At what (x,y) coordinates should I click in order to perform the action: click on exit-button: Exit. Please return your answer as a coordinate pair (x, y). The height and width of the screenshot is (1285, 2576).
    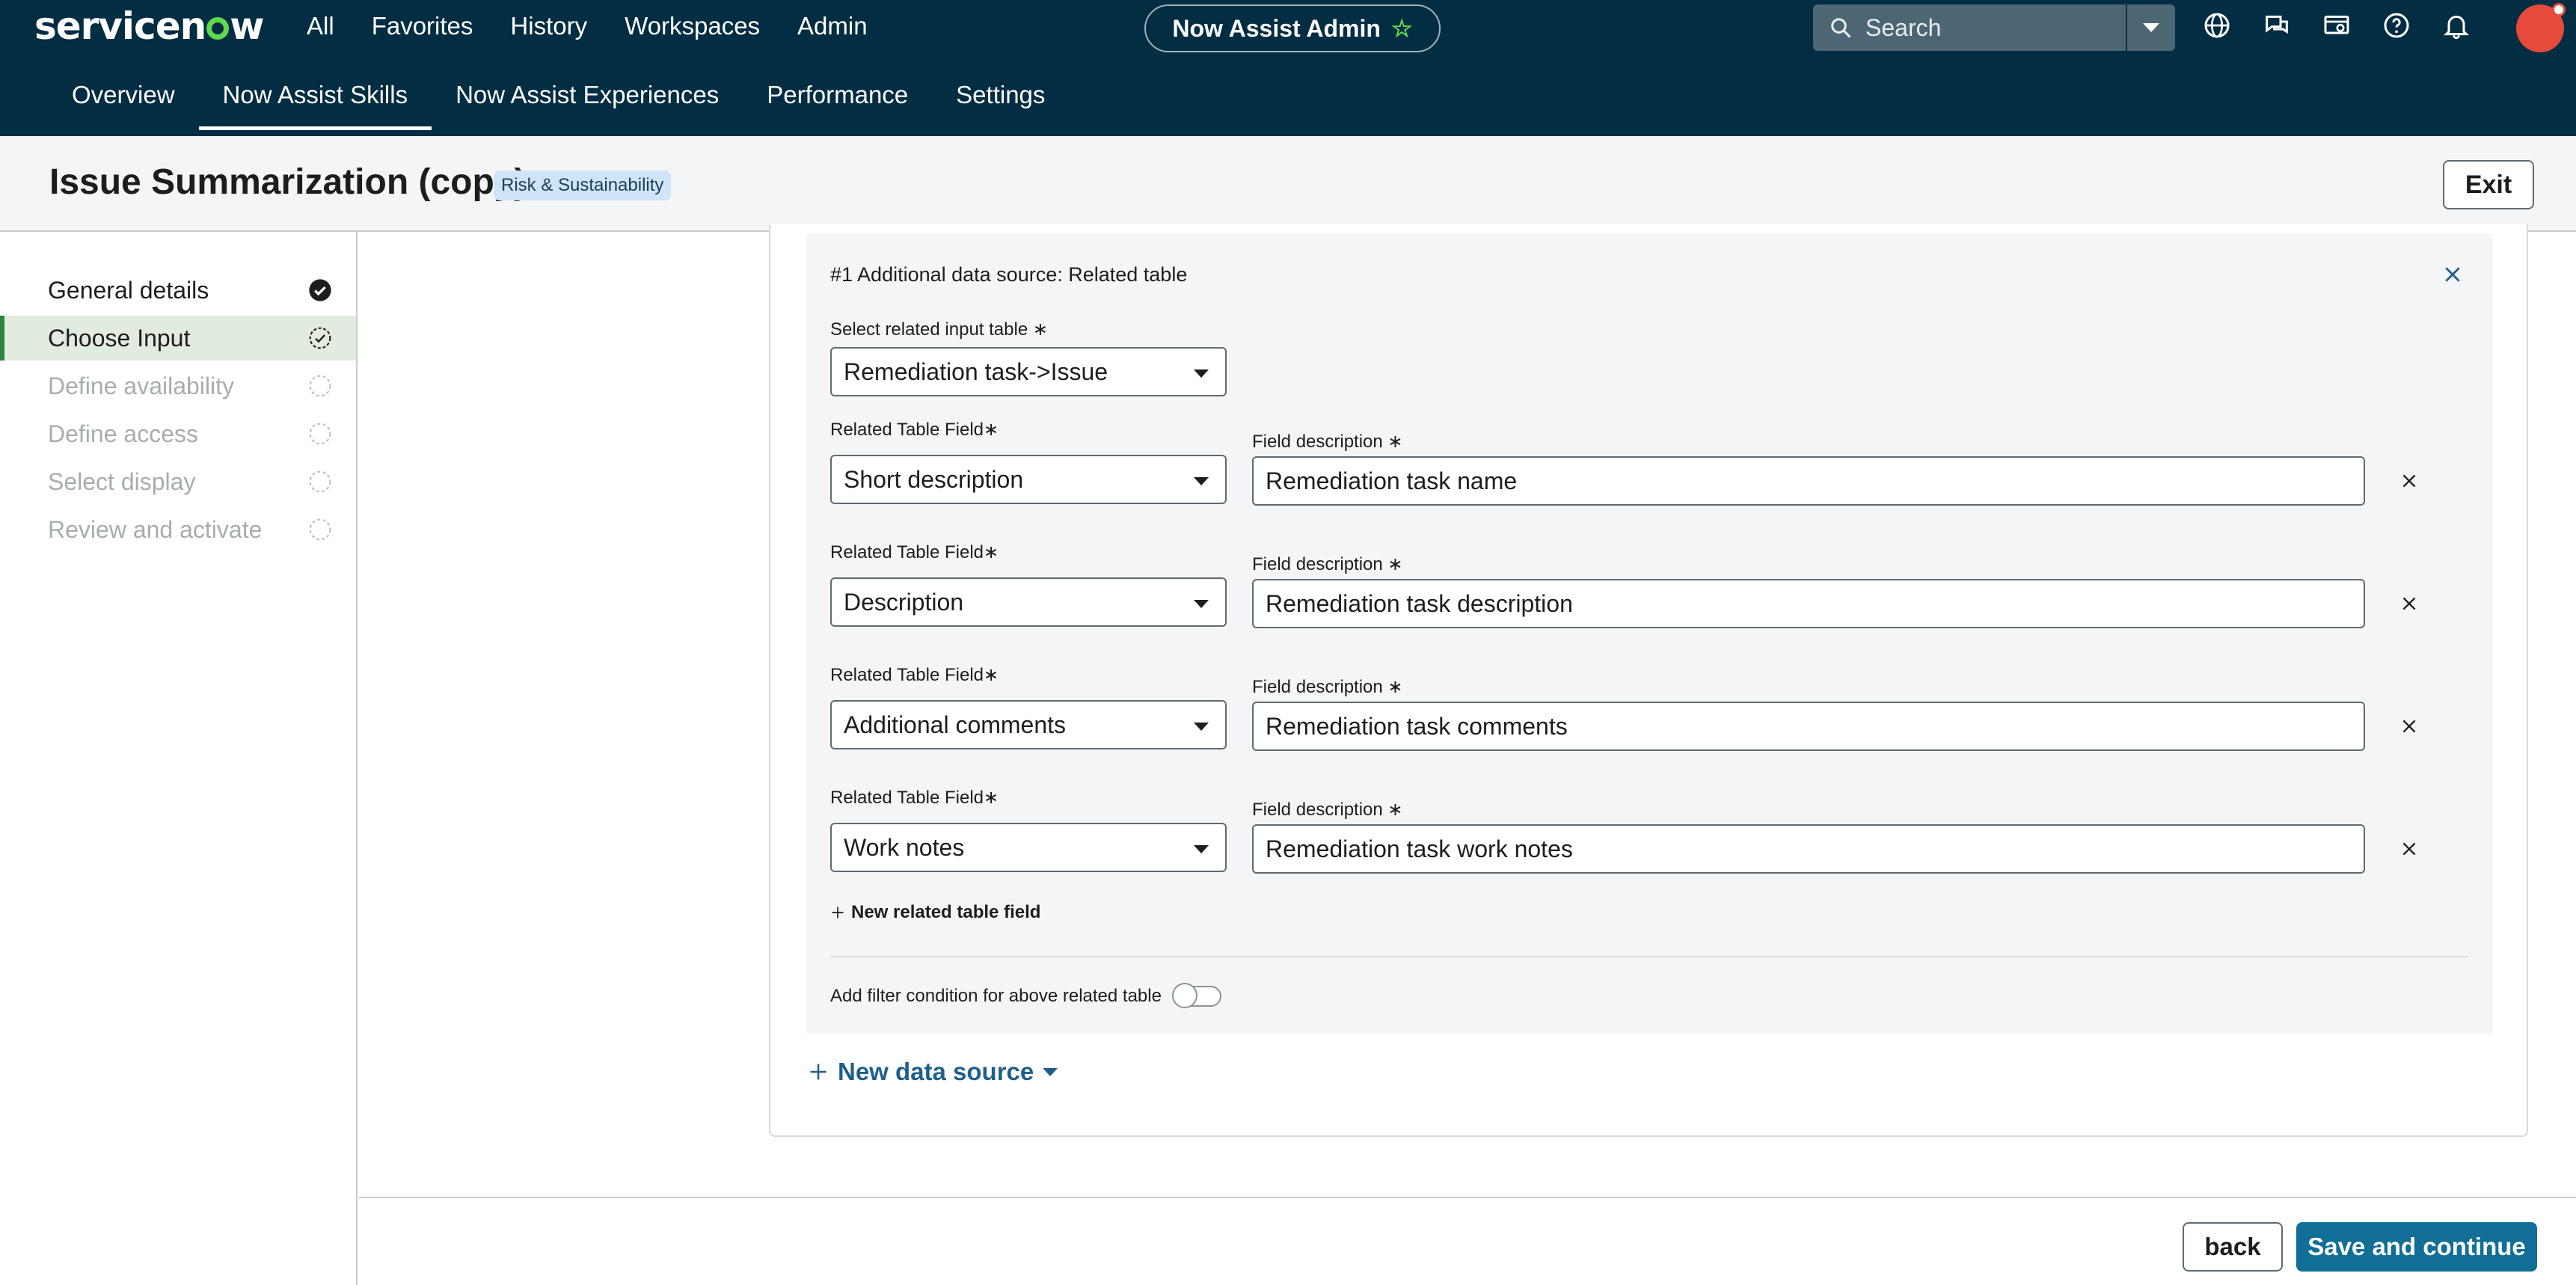
    Looking at the image, I should click on (2488, 184).